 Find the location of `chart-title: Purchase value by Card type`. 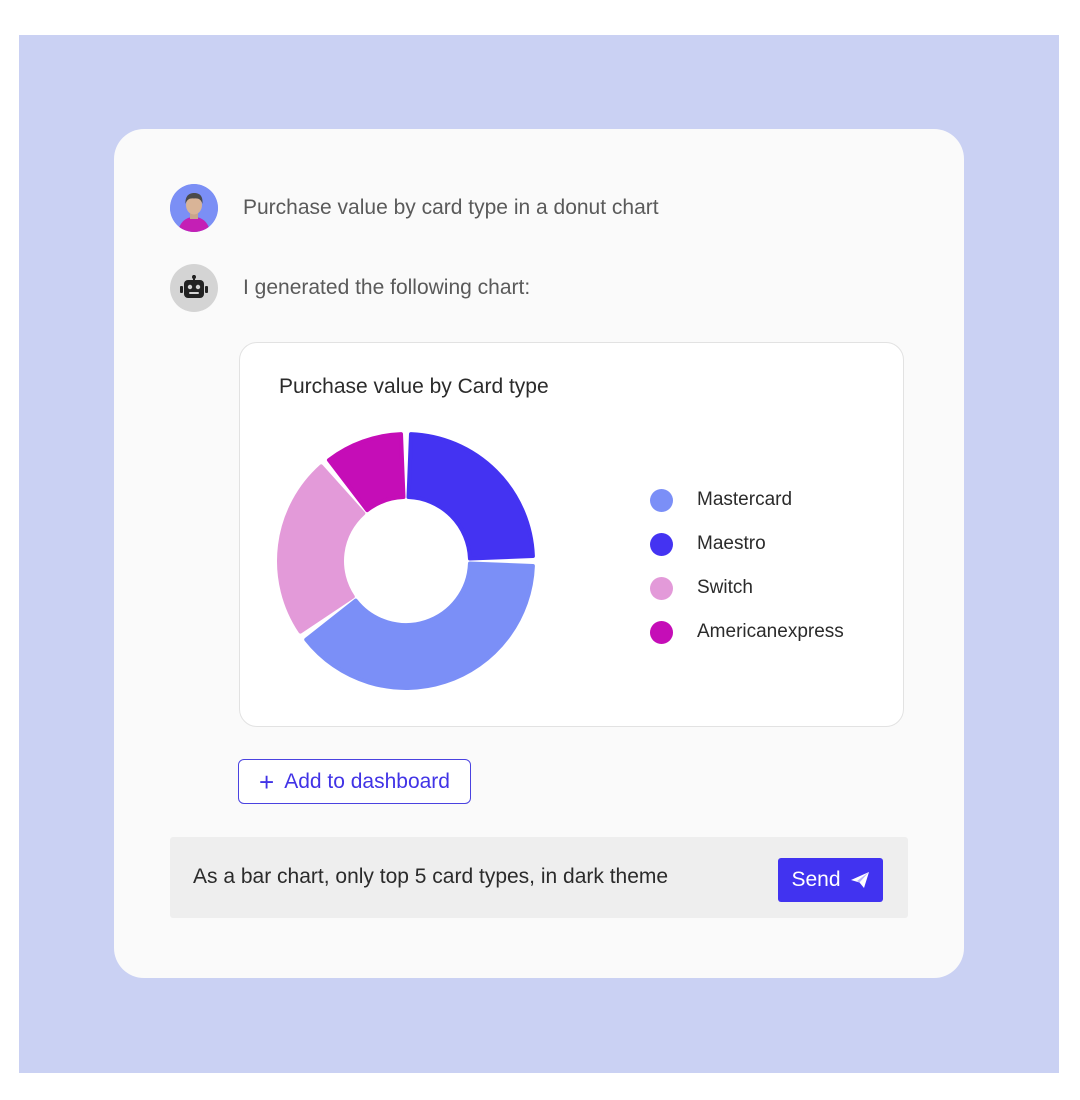

chart-title: Purchase value by Card type is located at coordinates (414, 386).